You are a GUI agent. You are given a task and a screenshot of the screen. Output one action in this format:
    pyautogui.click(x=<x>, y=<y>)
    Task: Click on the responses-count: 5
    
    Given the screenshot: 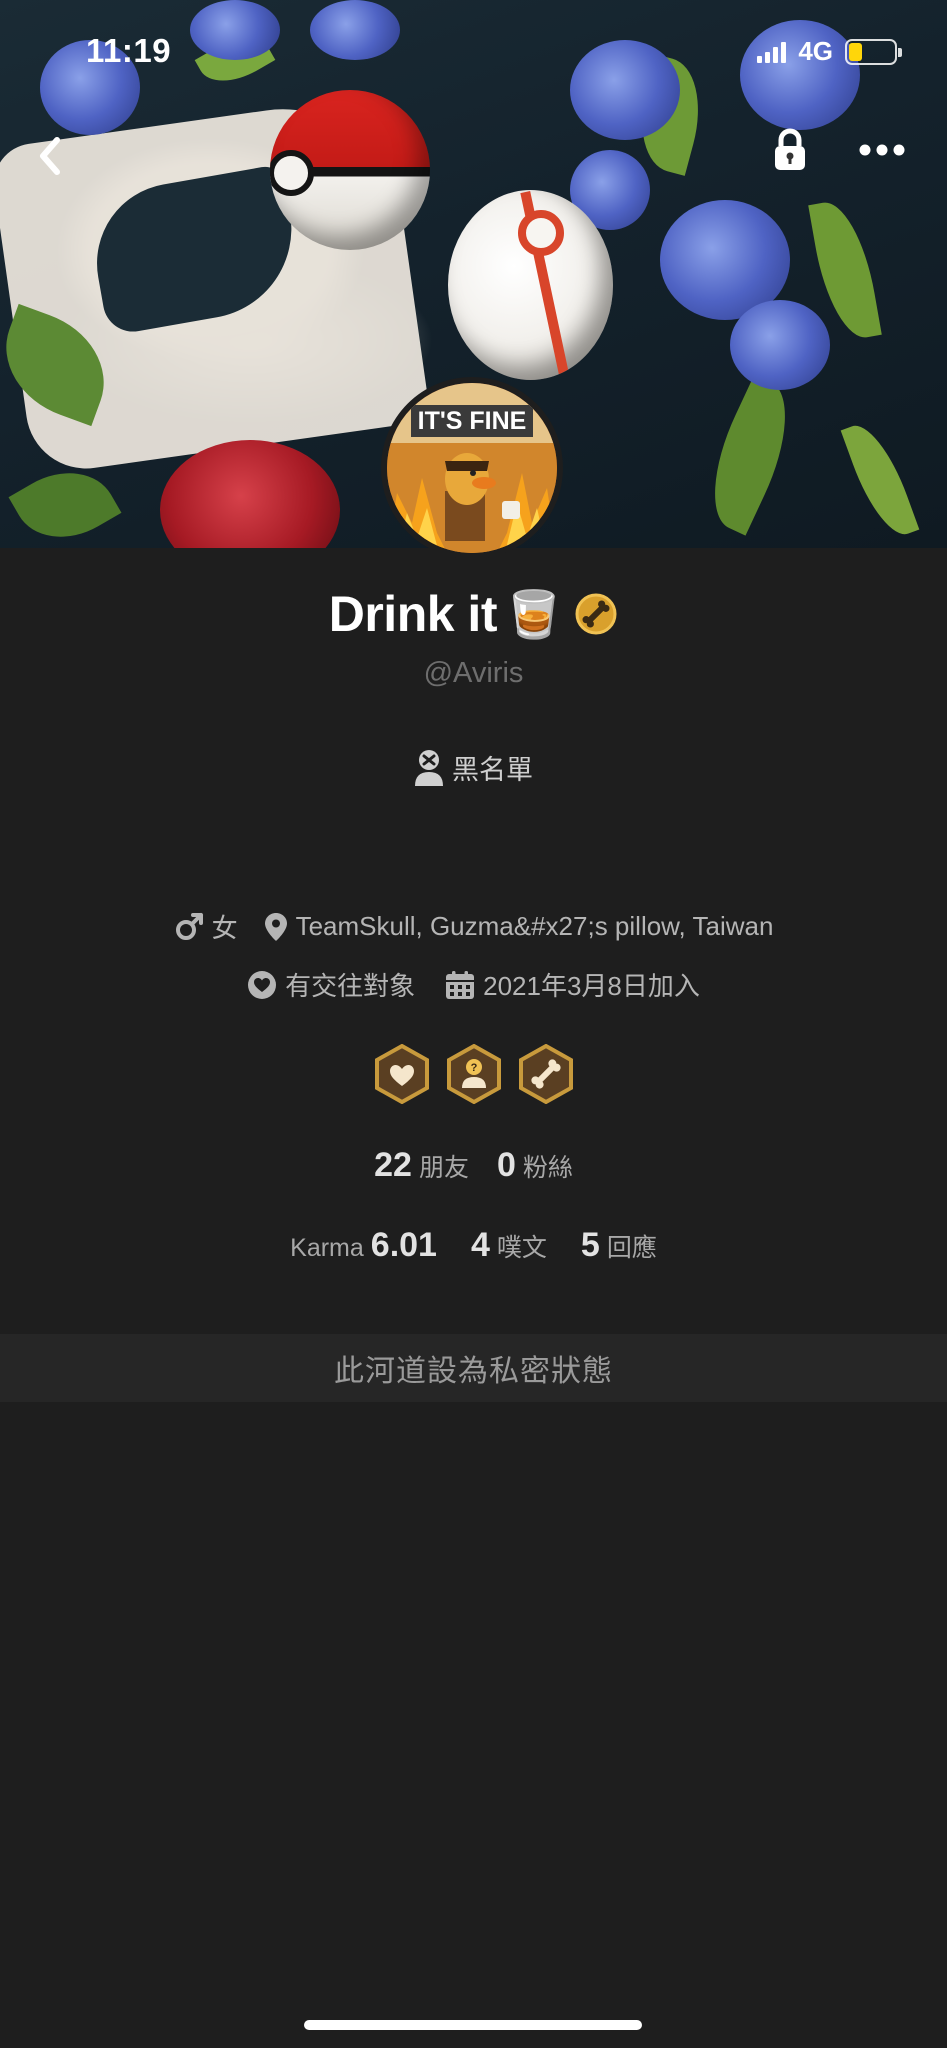 What is the action you would take?
    pyautogui.click(x=590, y=1245)
    